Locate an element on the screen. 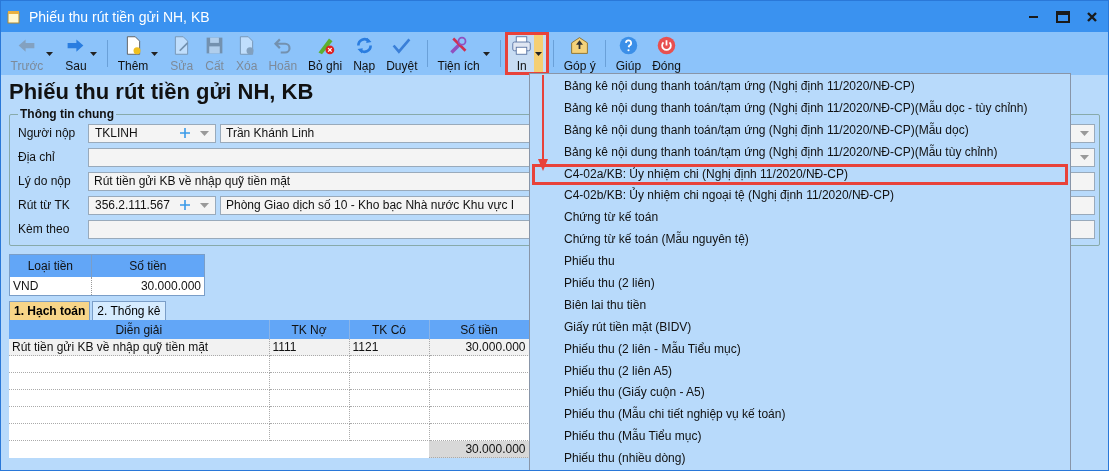 This screenshot has width=1109, height=471. field-label: Rút từ TK is located at coordinates (44, 205).